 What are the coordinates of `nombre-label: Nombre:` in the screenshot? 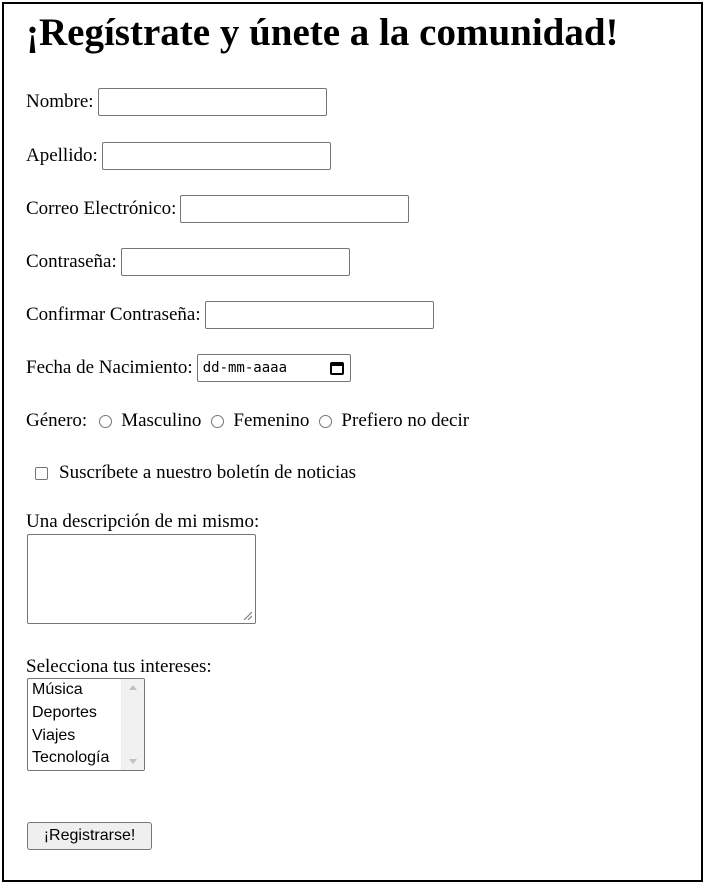 It's located at (60, 101).